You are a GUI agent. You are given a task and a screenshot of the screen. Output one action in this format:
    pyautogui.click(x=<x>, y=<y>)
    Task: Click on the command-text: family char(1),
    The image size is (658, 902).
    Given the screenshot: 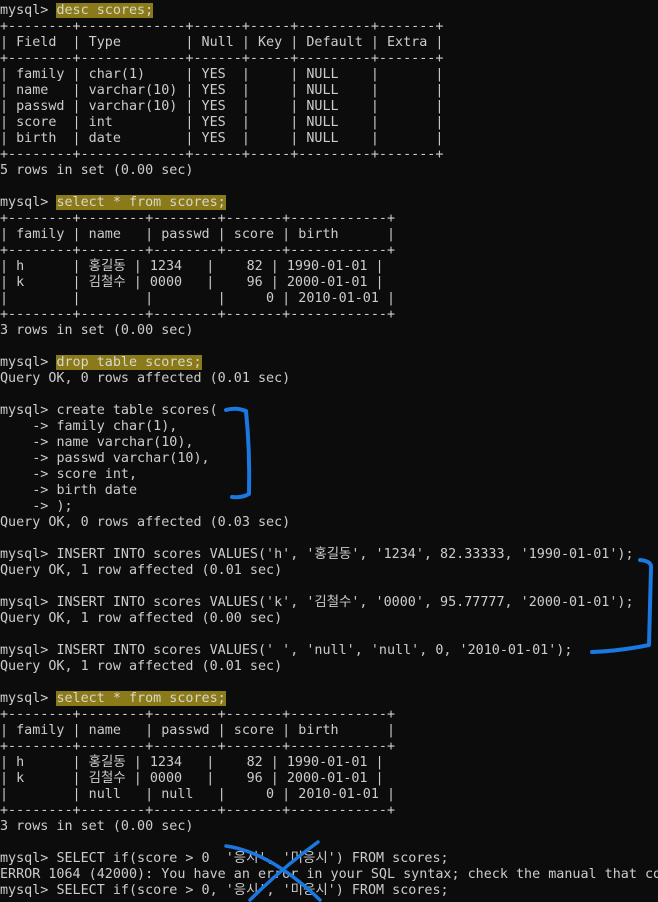 What is the action you would take?
    pyautogui.click(x=117, y=426)
    